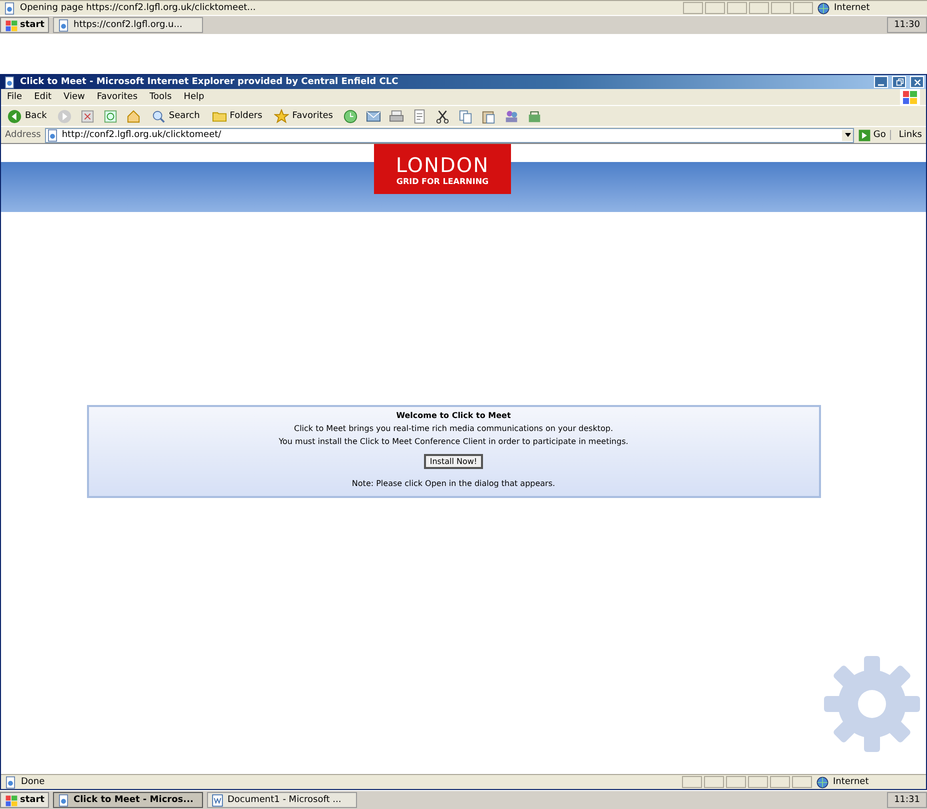  Describe the element at coordinates (442, 116) in the screenshot. I see `cut-icon` at that location.